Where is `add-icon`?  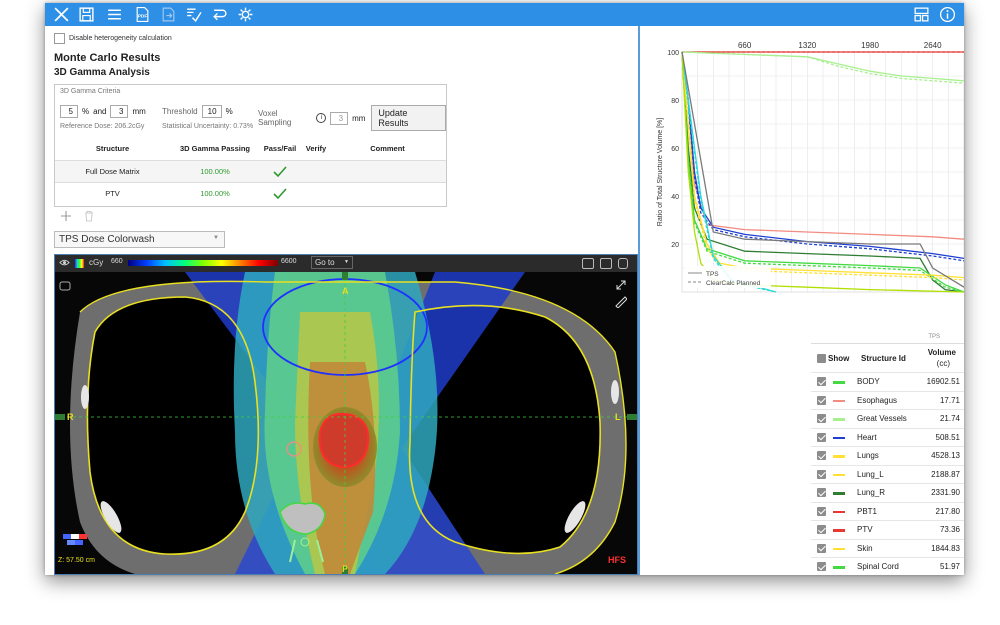
add-icon is located at coordinates (66, 215).